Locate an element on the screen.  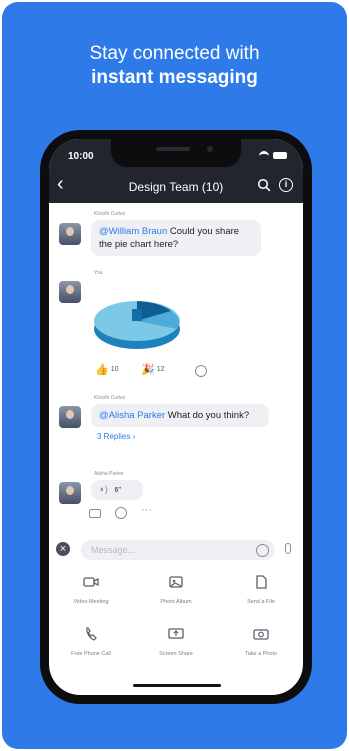
audio-message: ◗) 6" is located at coordinates (117, 490).